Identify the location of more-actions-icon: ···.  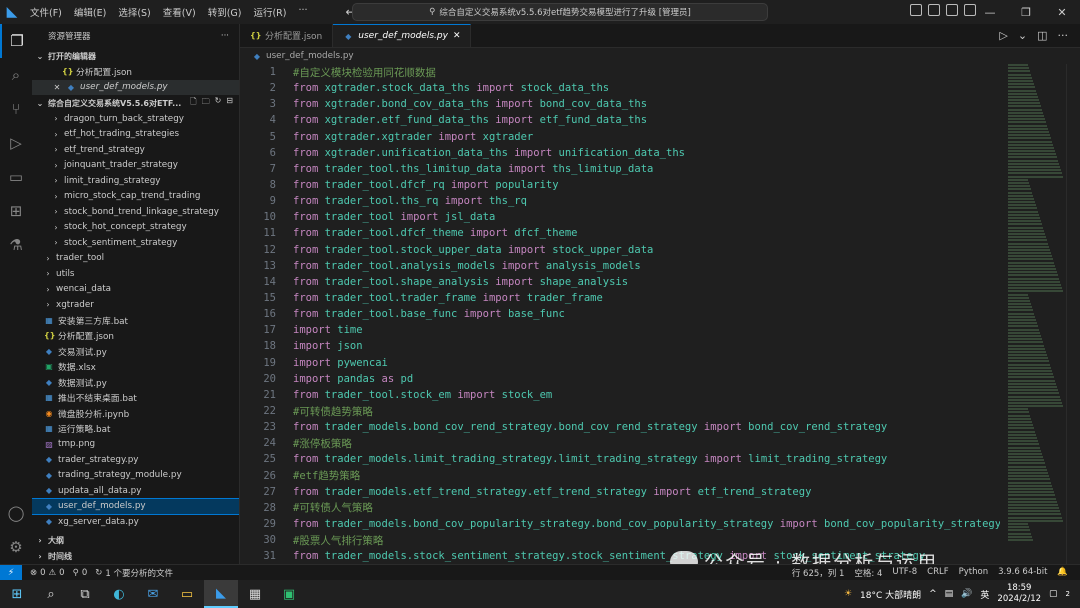
(1063, 35).